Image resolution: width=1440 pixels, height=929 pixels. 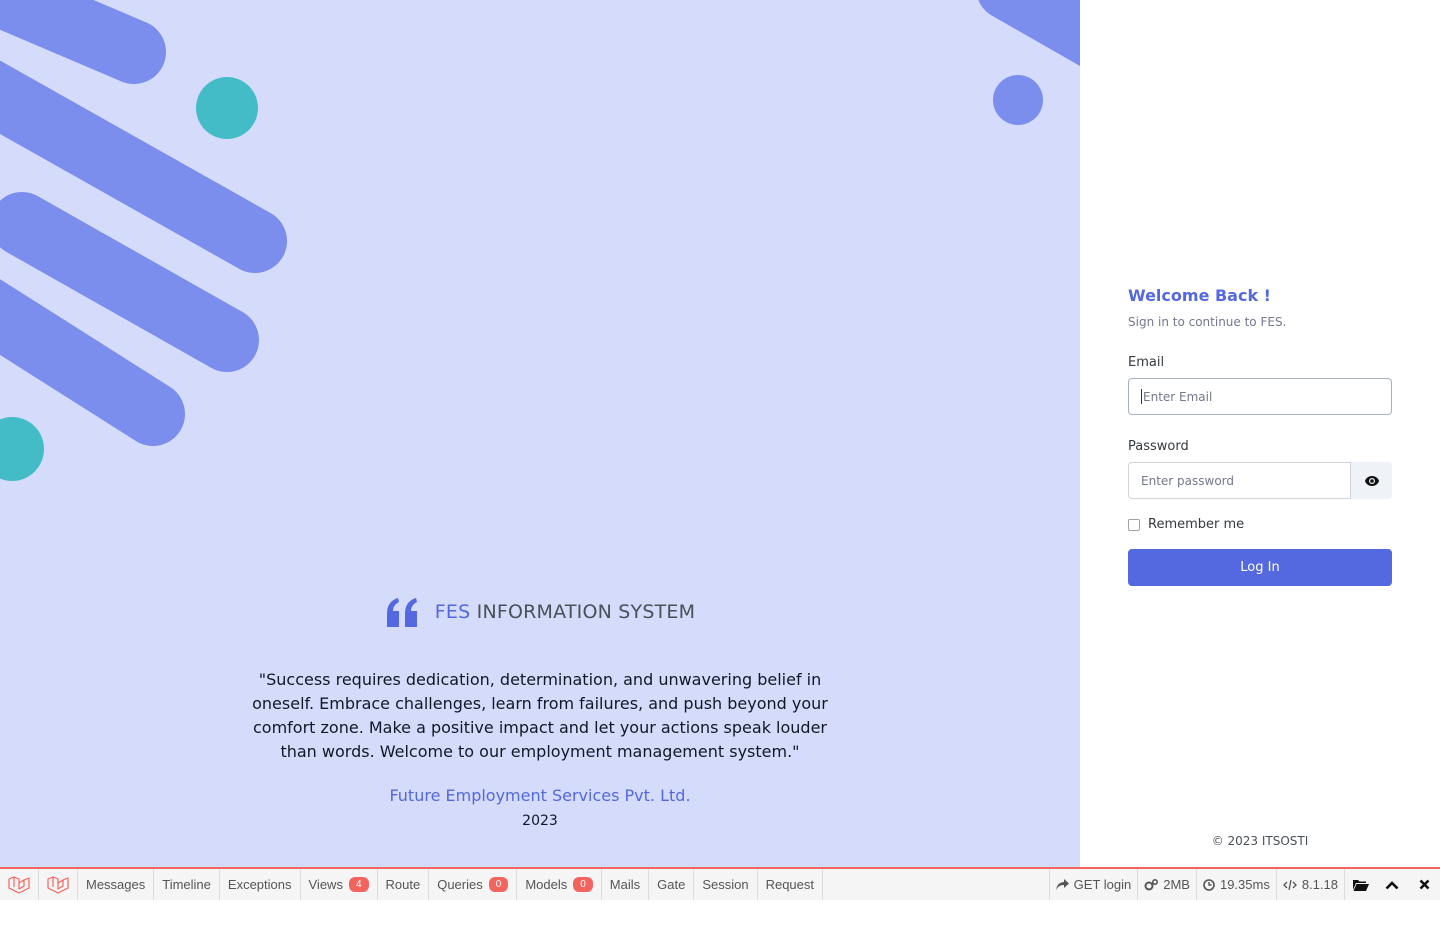 I want to click on debugbar-tab-messages: Messages, so click(x=116, y=884).